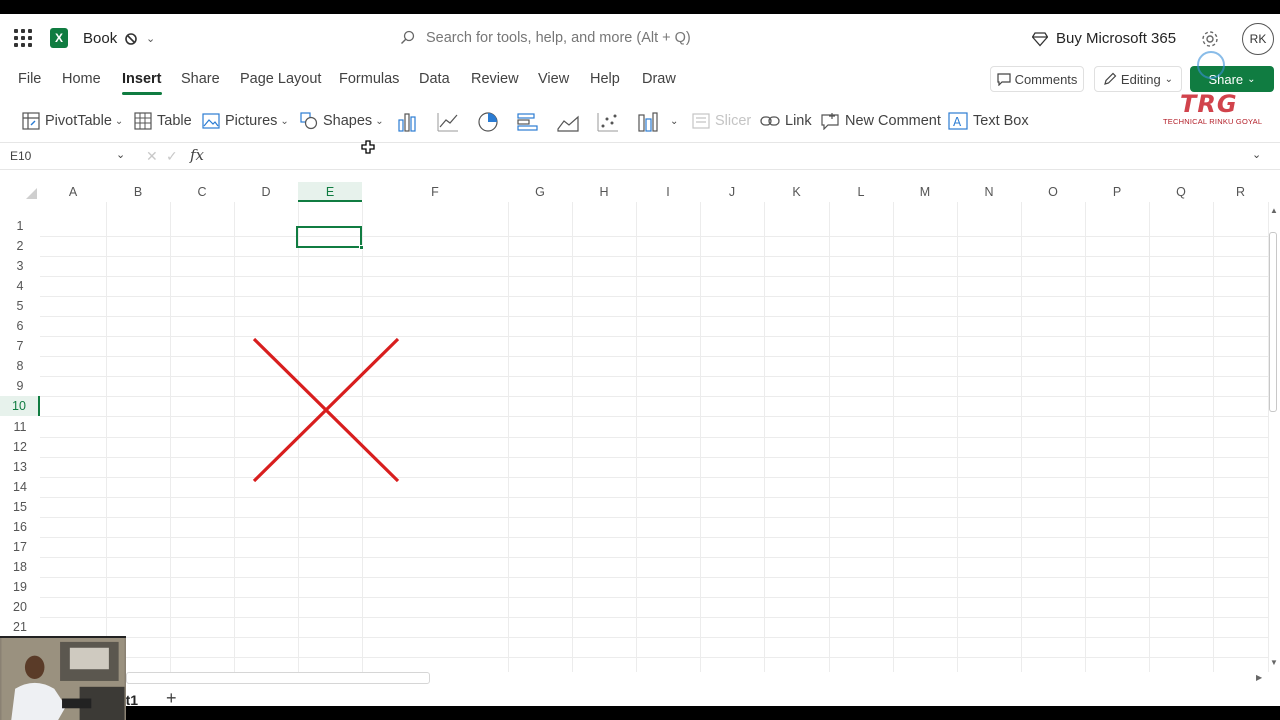 Image resolution: width=1280 pixels, height=720 pixels. What do you see at coordinates (20, 266) in the screenshot?
I see `row-header-3: 3` at bounding box center [20, 266].